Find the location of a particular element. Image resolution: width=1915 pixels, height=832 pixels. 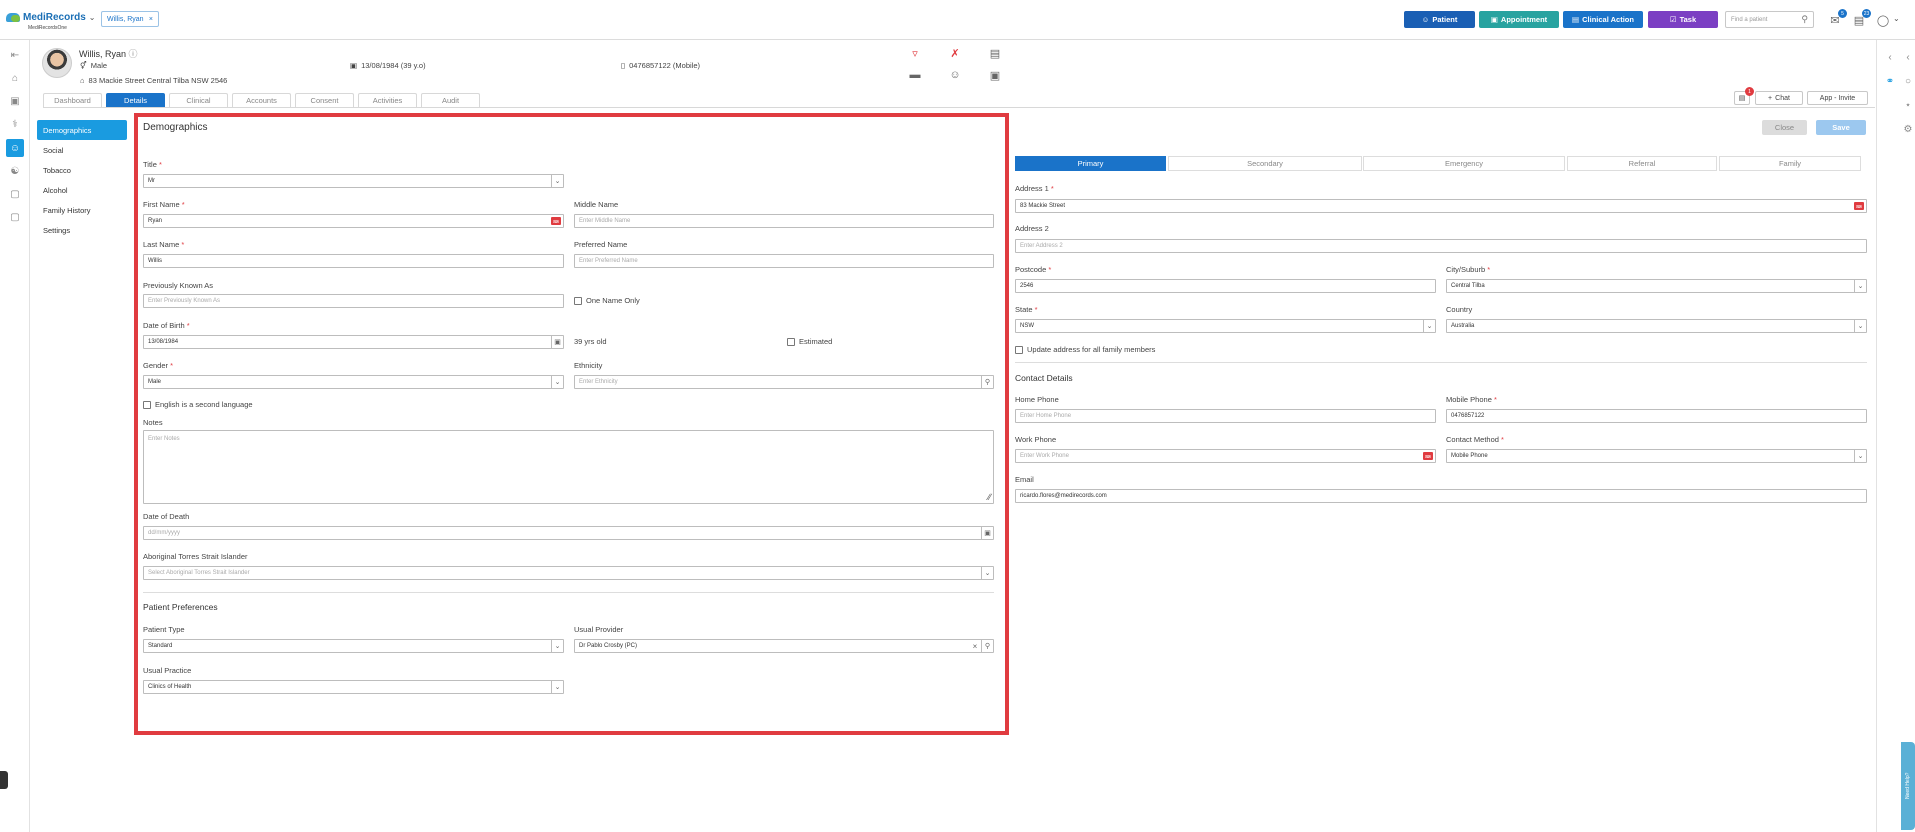

gender-select: Male ⌄ is located at coordinates (353, 382).